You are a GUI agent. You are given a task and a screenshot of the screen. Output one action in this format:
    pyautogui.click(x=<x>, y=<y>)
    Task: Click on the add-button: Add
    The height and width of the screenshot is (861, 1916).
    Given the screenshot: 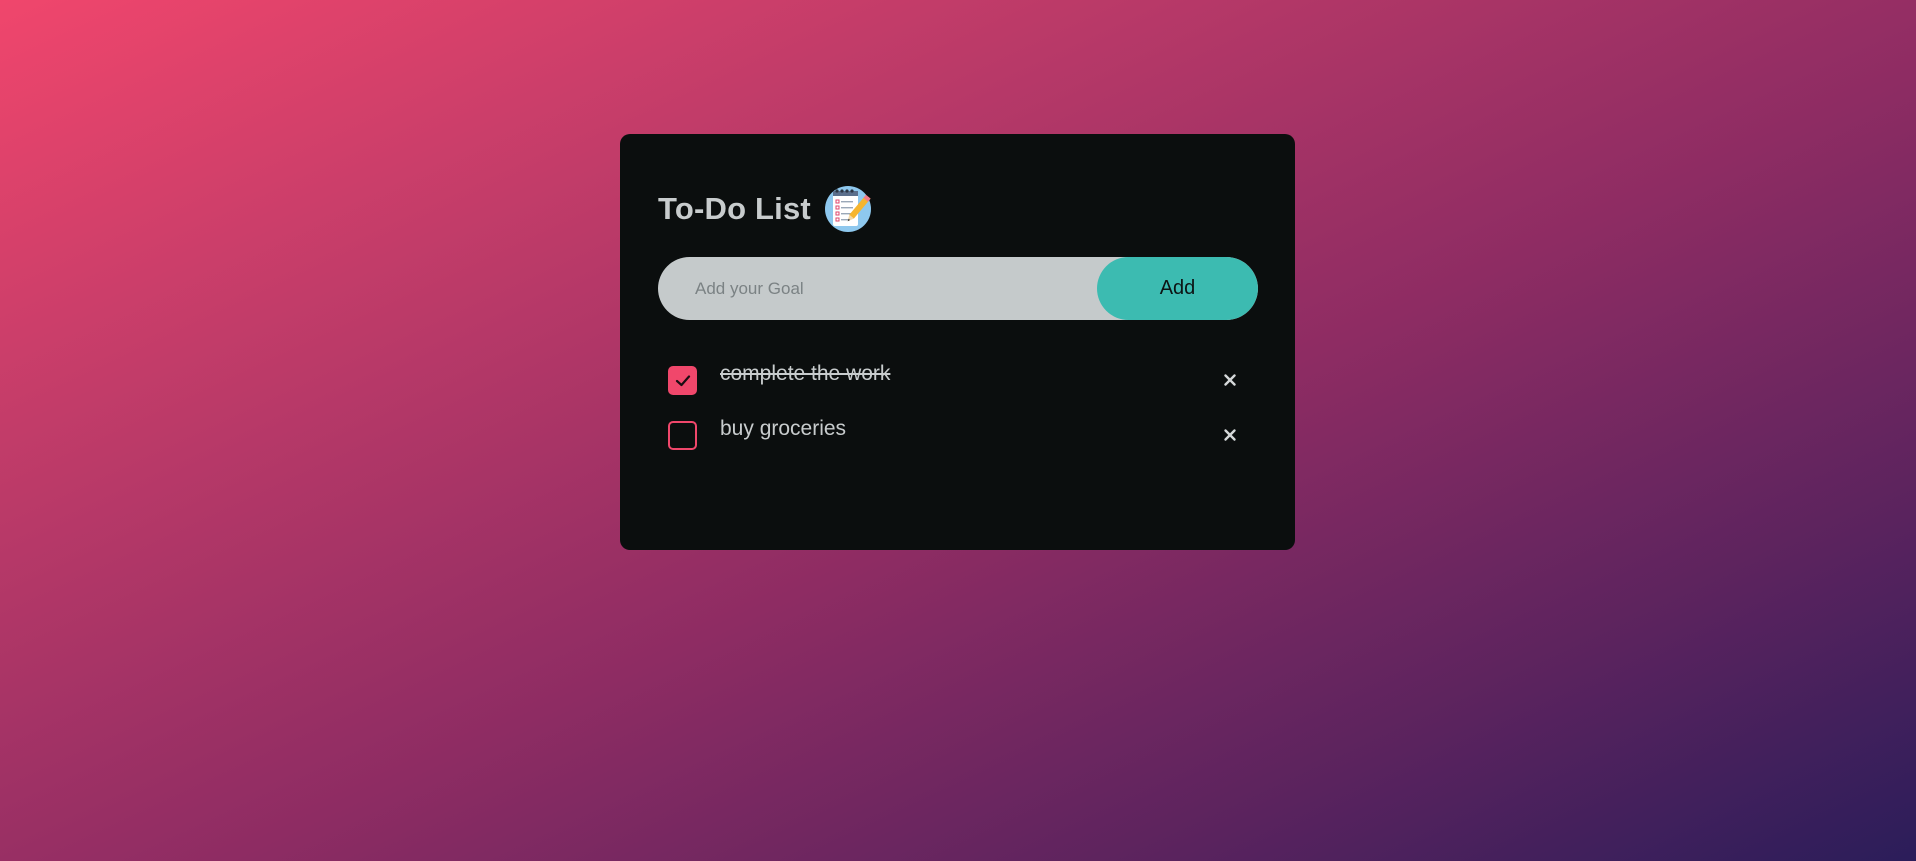 What is the action you would take?
    pyautogui.click(x=1177, y=288)
    